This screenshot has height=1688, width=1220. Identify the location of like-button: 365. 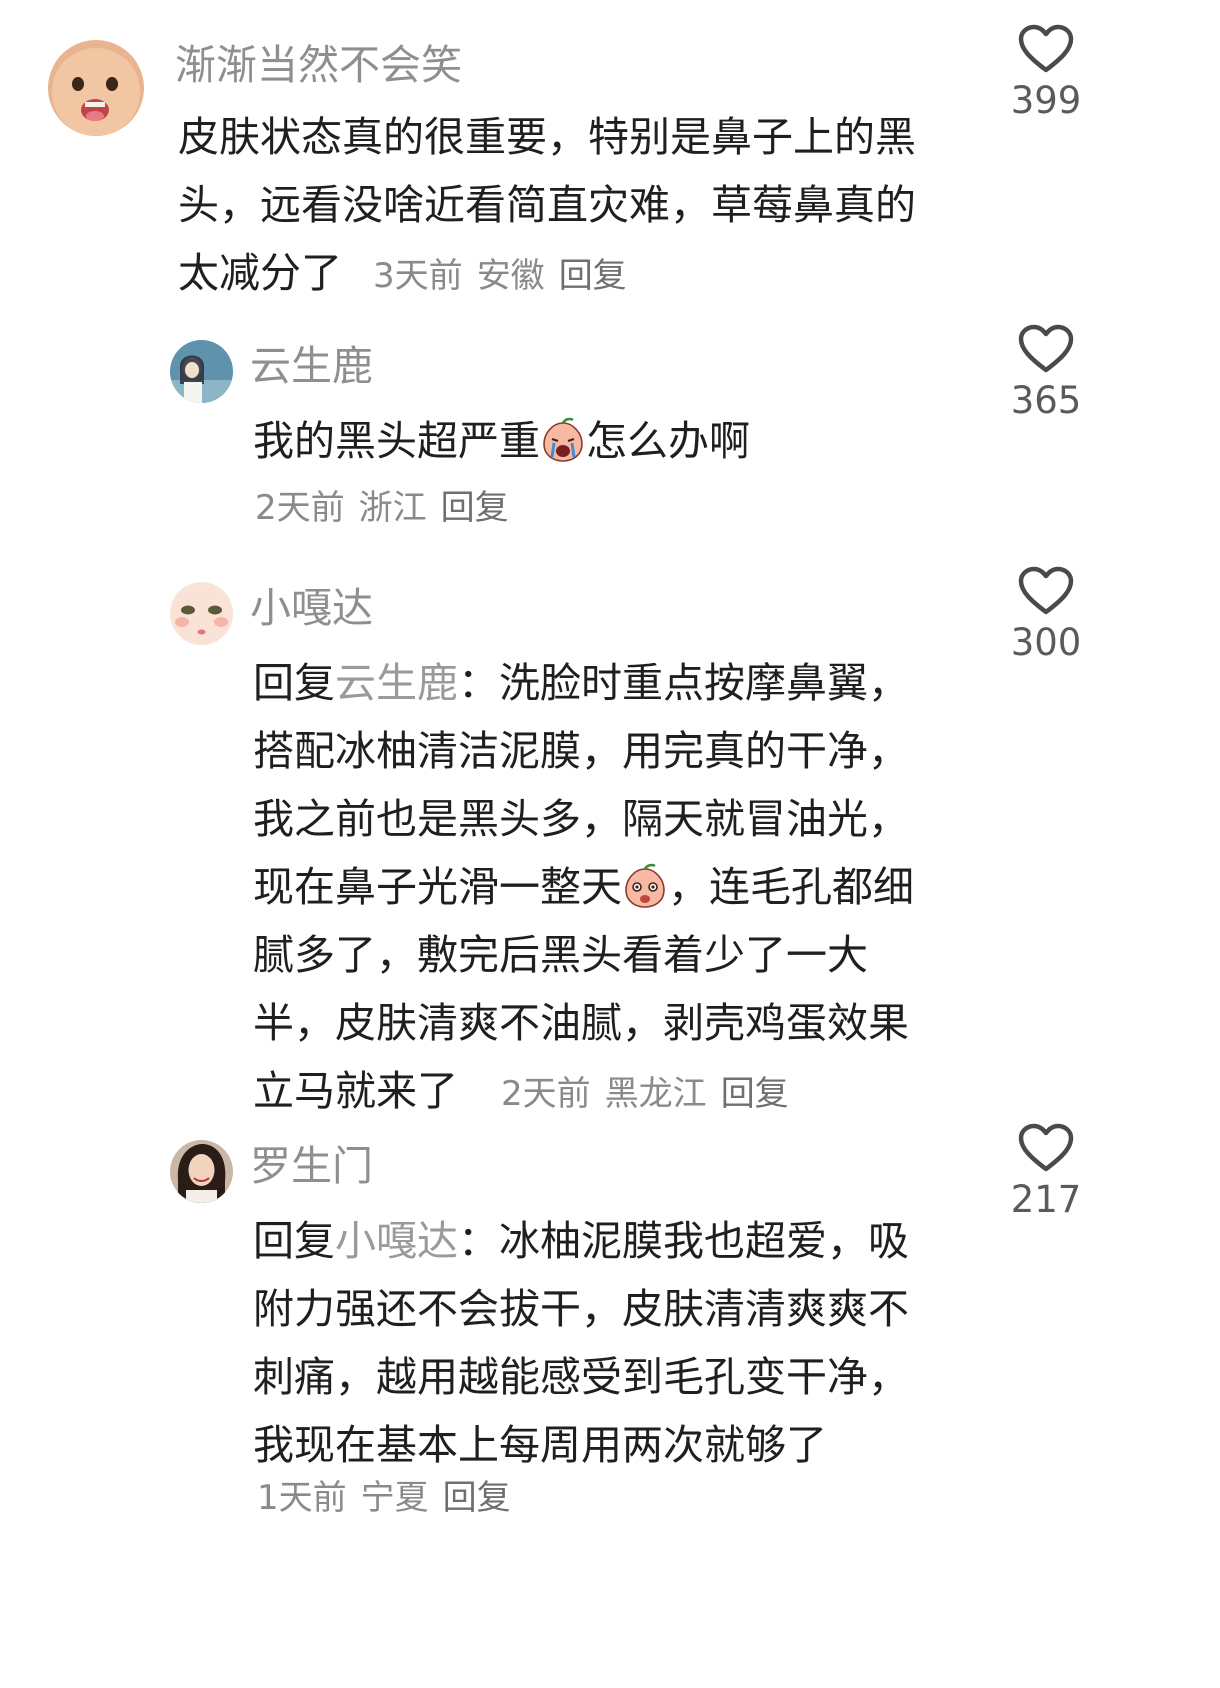
(1046, 371).